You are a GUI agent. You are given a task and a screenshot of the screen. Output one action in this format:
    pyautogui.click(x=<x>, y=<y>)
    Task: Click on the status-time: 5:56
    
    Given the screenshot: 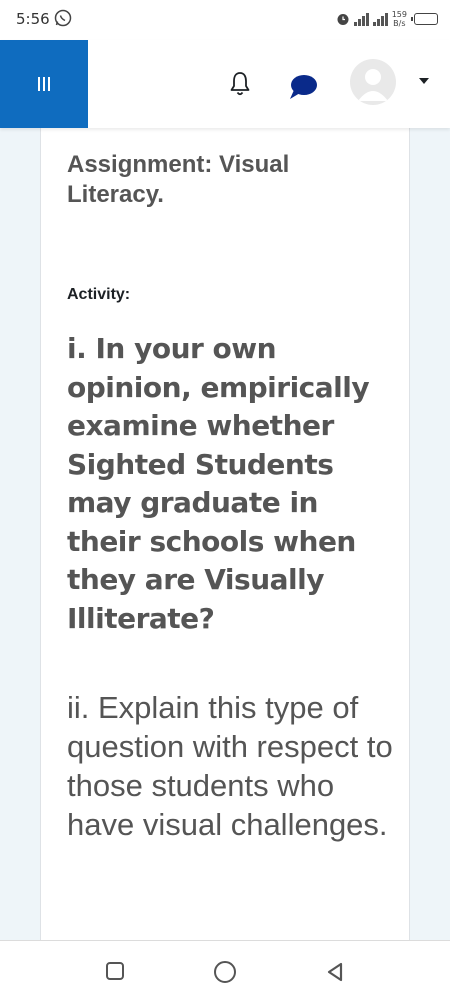 What is the action you would take?
    pyautogui.click(x=33, y=19)
    